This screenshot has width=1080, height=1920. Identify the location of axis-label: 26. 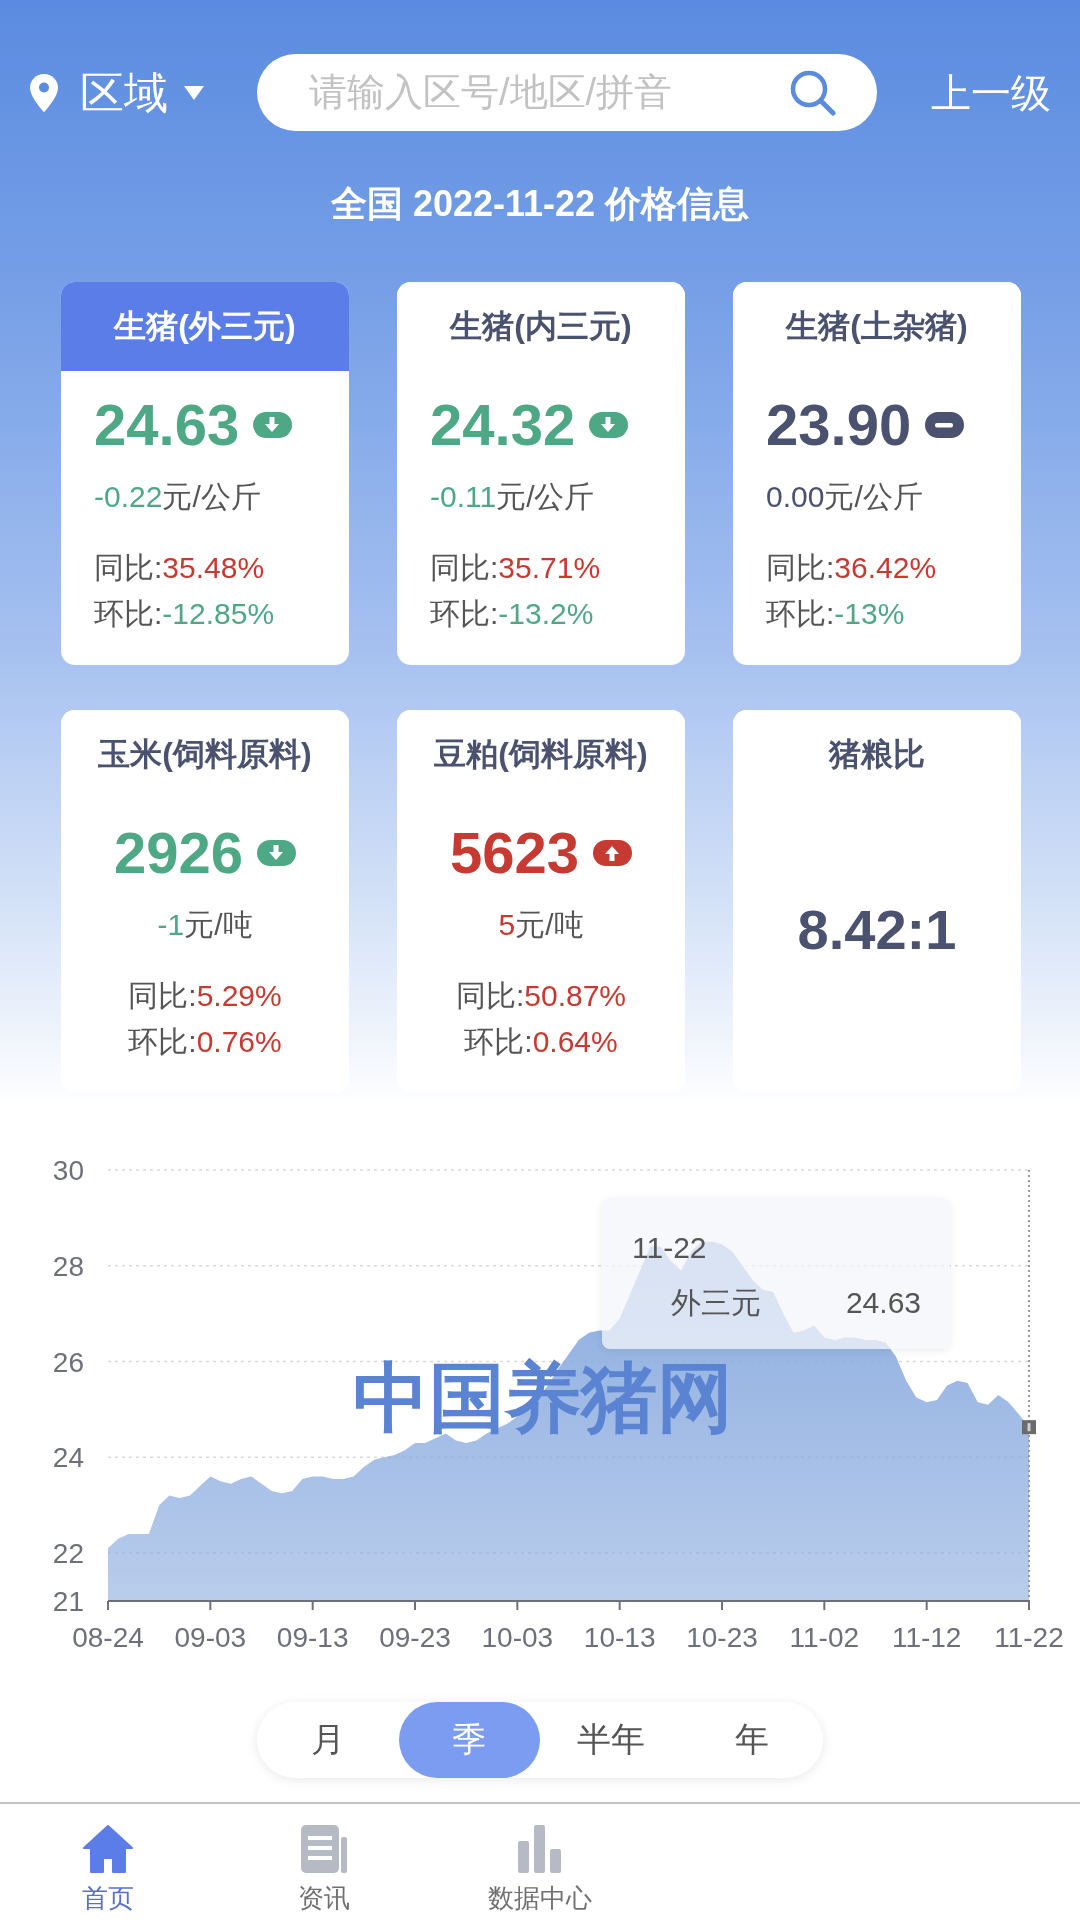
(68, 1362).